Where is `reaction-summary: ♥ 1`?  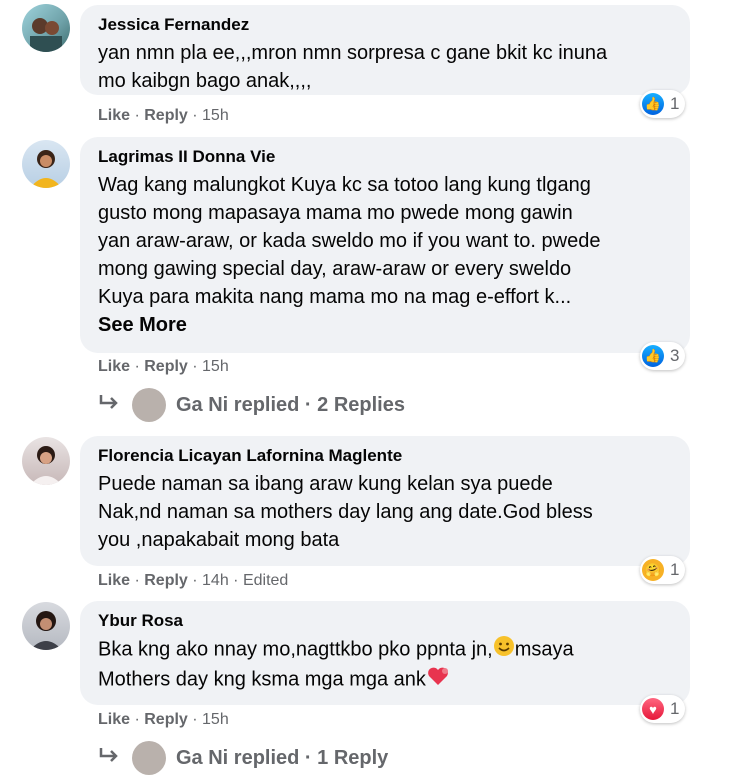
reaction-summary: ♥ 1 is located at coordinates (663, 709).